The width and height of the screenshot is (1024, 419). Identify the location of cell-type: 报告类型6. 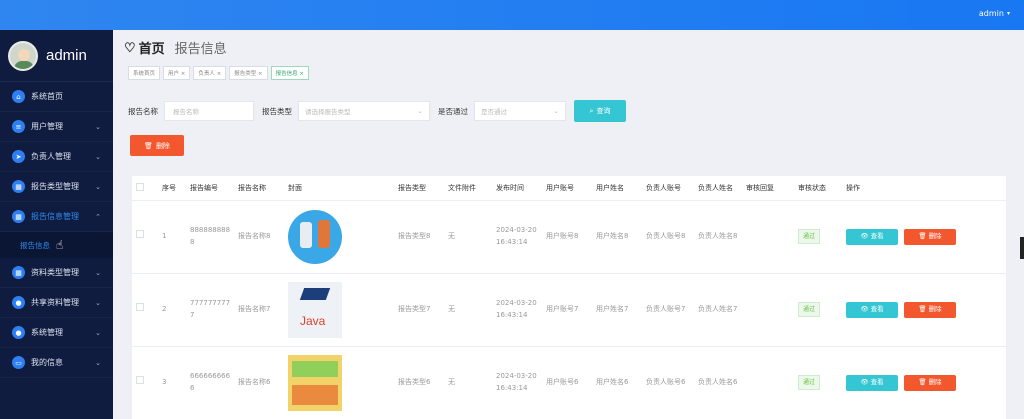
(419, 382).